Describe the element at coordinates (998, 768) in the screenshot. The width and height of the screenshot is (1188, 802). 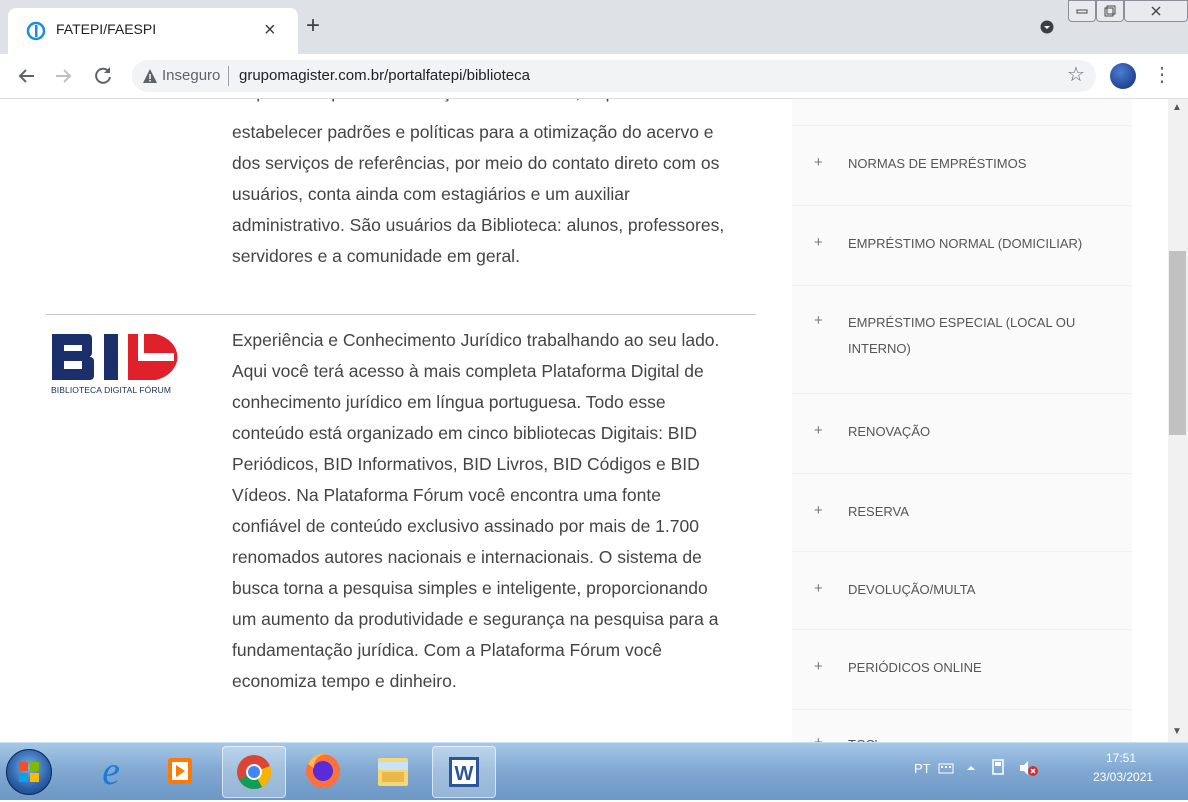
I see `device-icon` at that location.